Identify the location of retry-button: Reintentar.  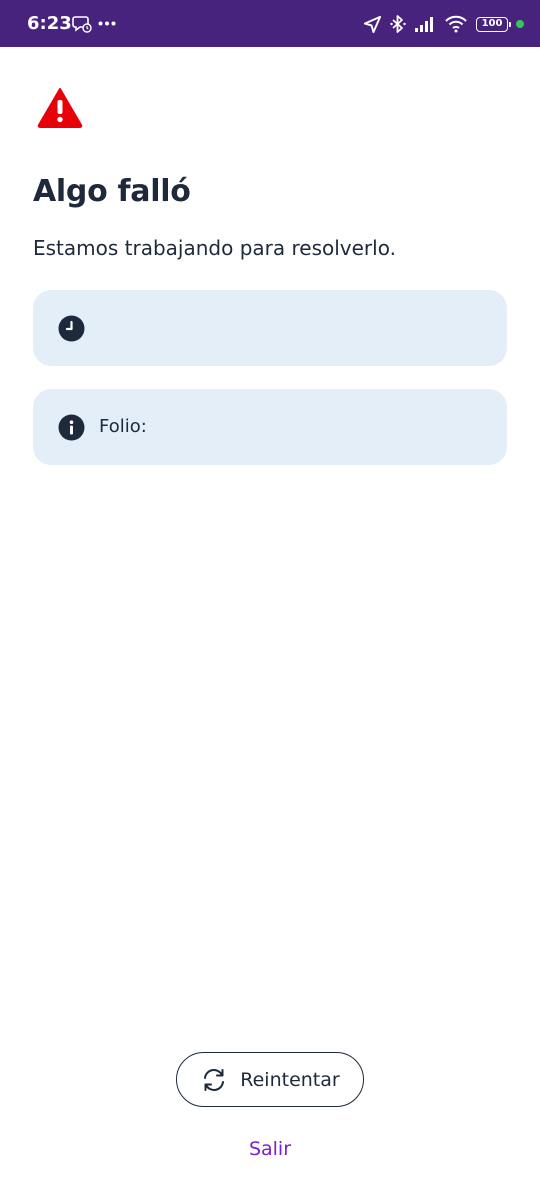
(270, 1079).